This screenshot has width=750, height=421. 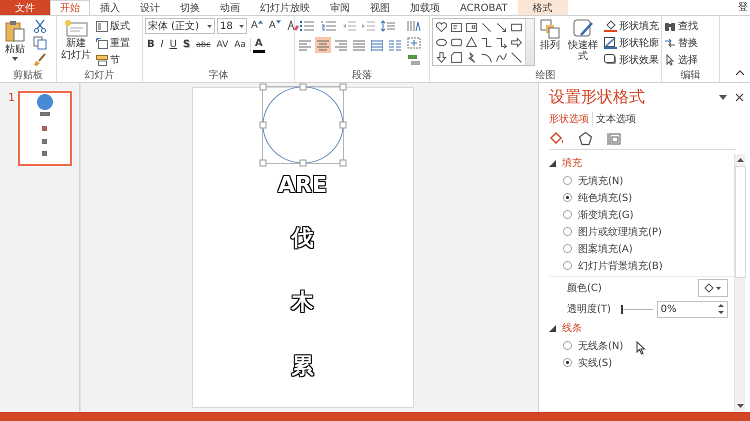 What do you see at coordinates (550, 29) in the screenshot?
I see `arrange-icon` at bounding box center [550, 29].